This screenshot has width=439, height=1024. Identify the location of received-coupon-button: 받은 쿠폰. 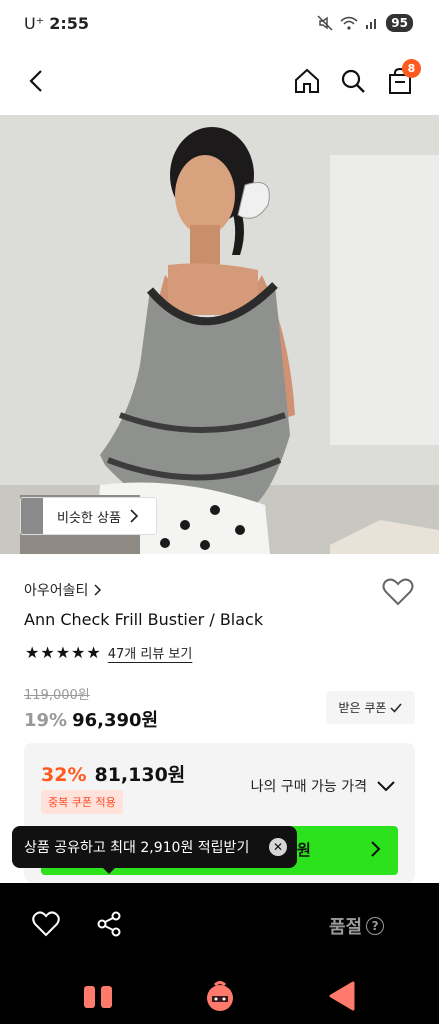
(370, 707).